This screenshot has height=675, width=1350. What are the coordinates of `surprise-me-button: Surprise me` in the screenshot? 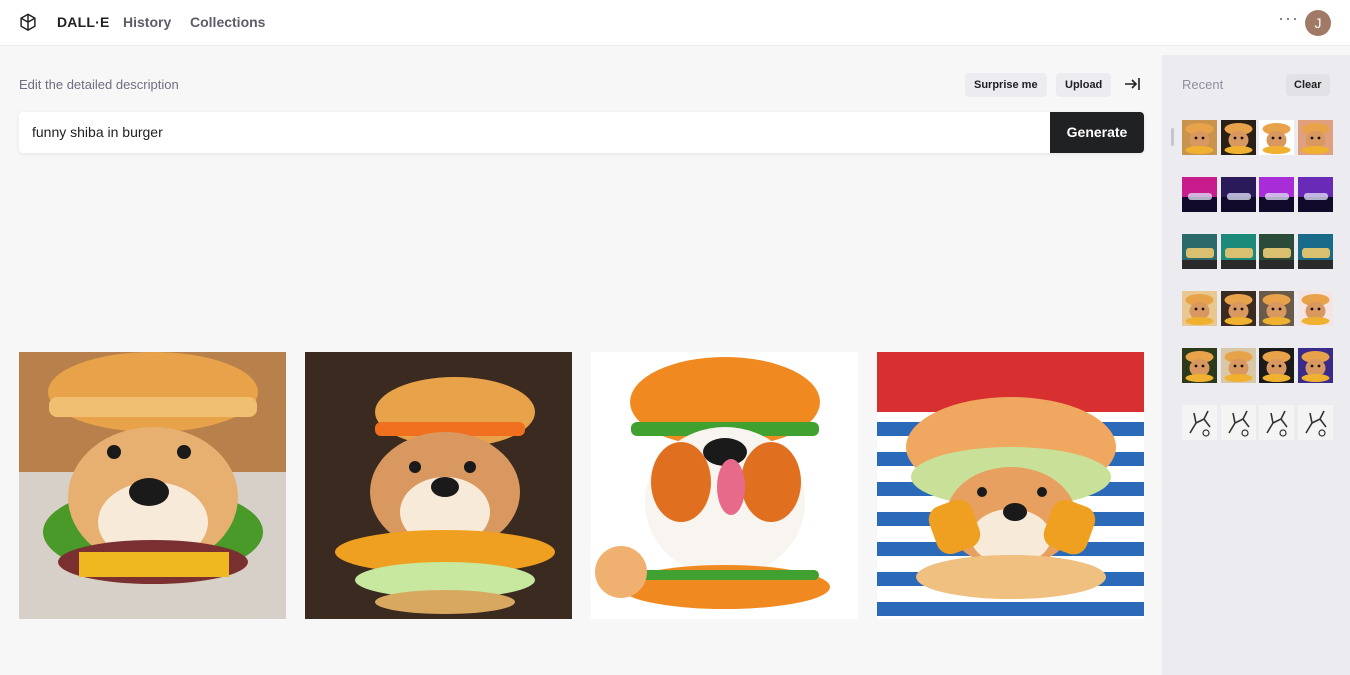 It's located at (1006, 85).